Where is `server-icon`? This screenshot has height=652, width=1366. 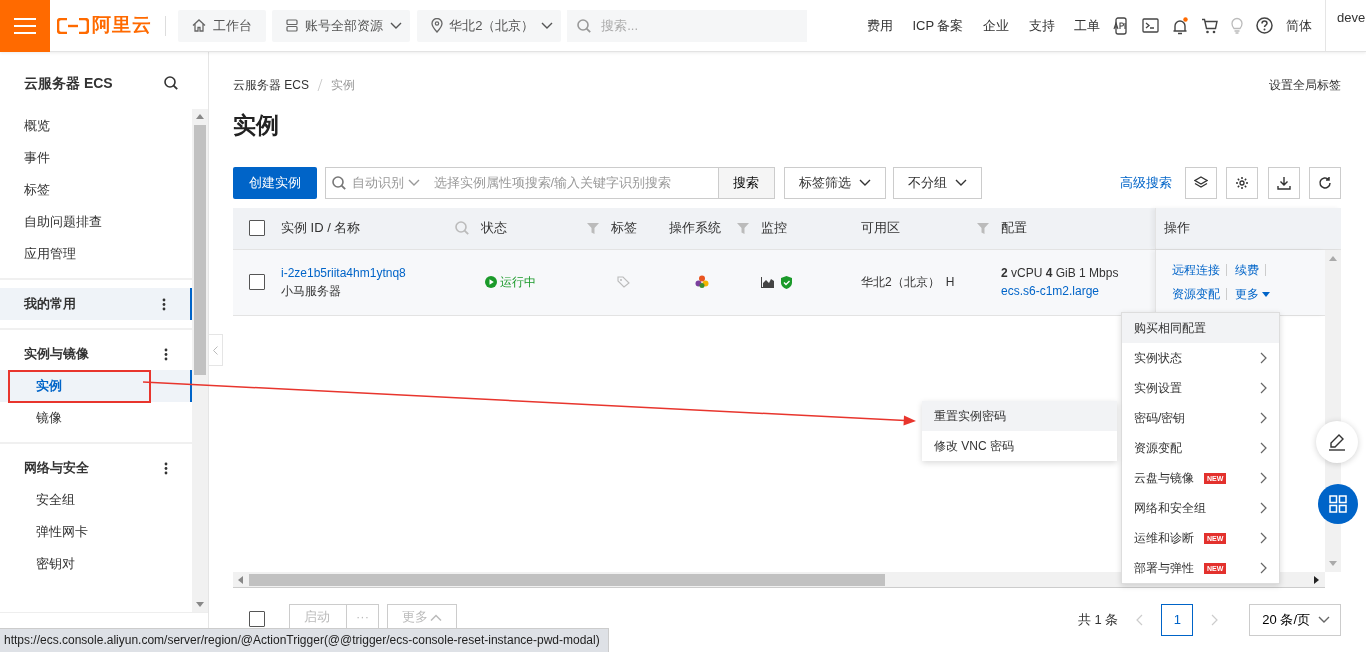
server-icon is located at coordinates (292, 25).